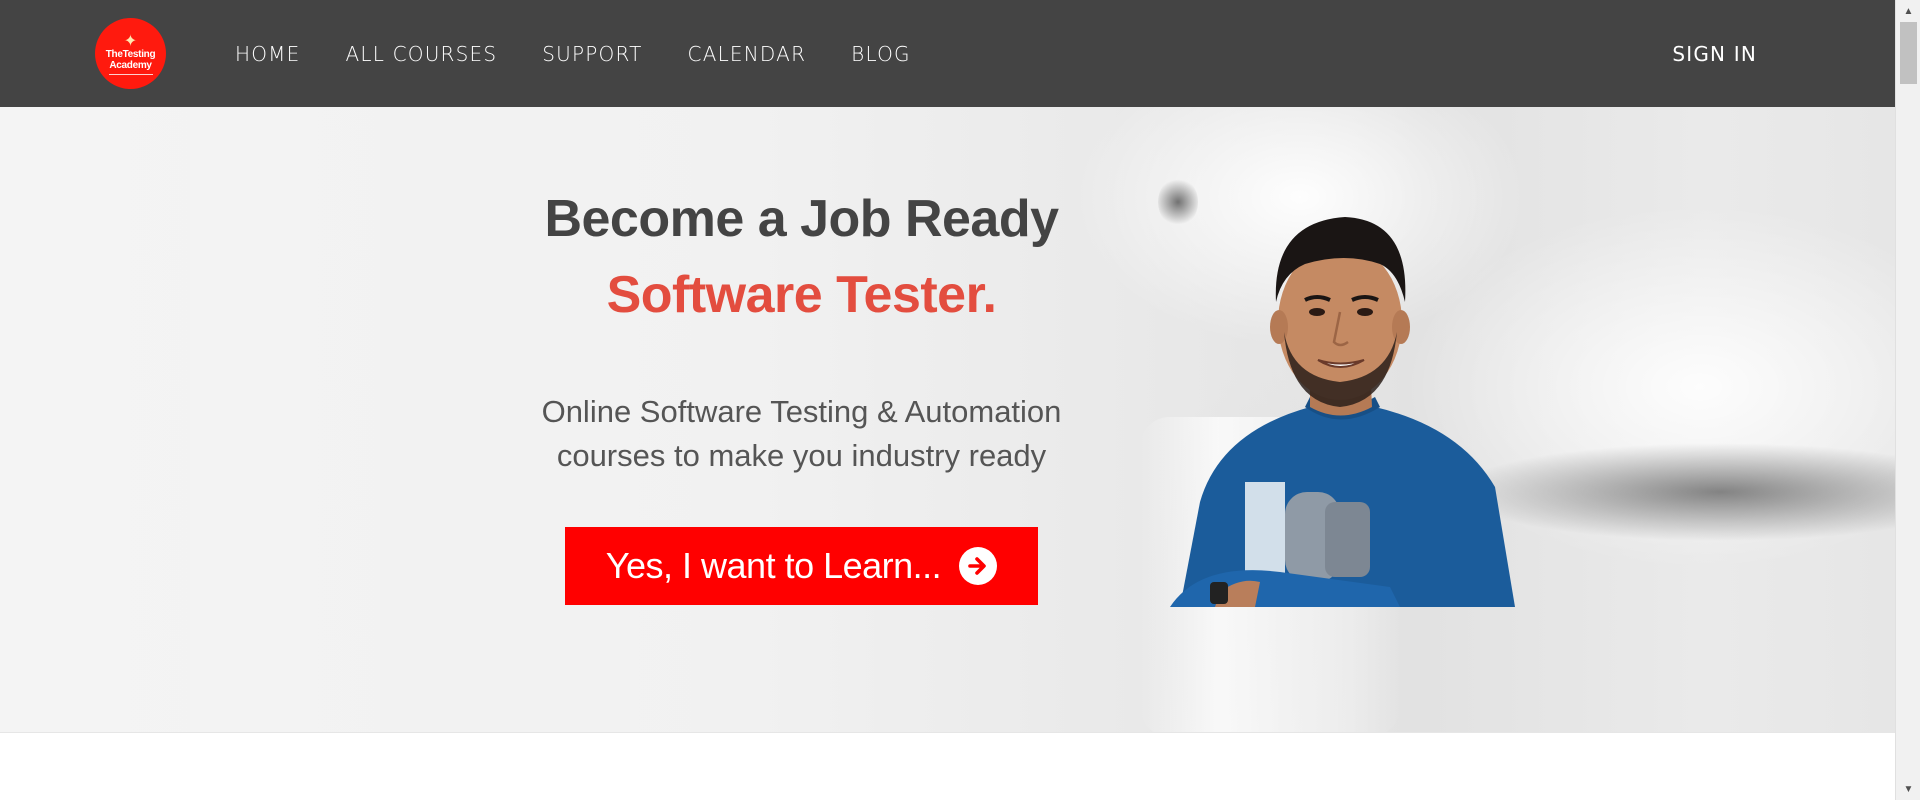  I want to click on page-scrollbar: ▲ ▼, so click(1907, 400).